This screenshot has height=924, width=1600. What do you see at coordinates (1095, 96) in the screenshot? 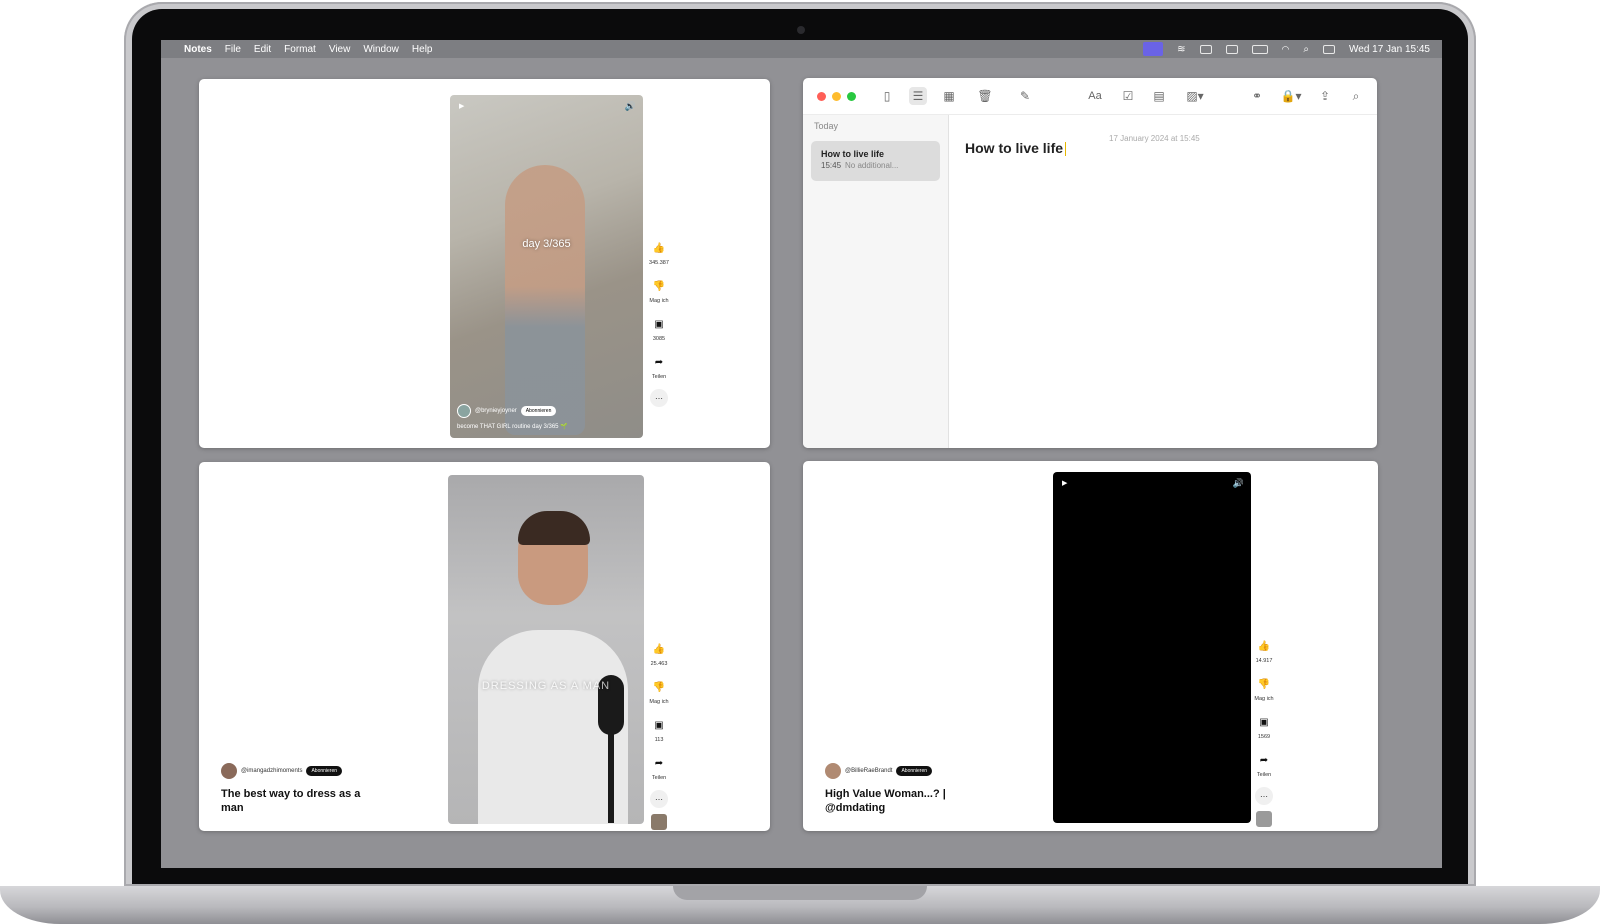
I see `format-button: Aa` at bounding box center [1095, 96].